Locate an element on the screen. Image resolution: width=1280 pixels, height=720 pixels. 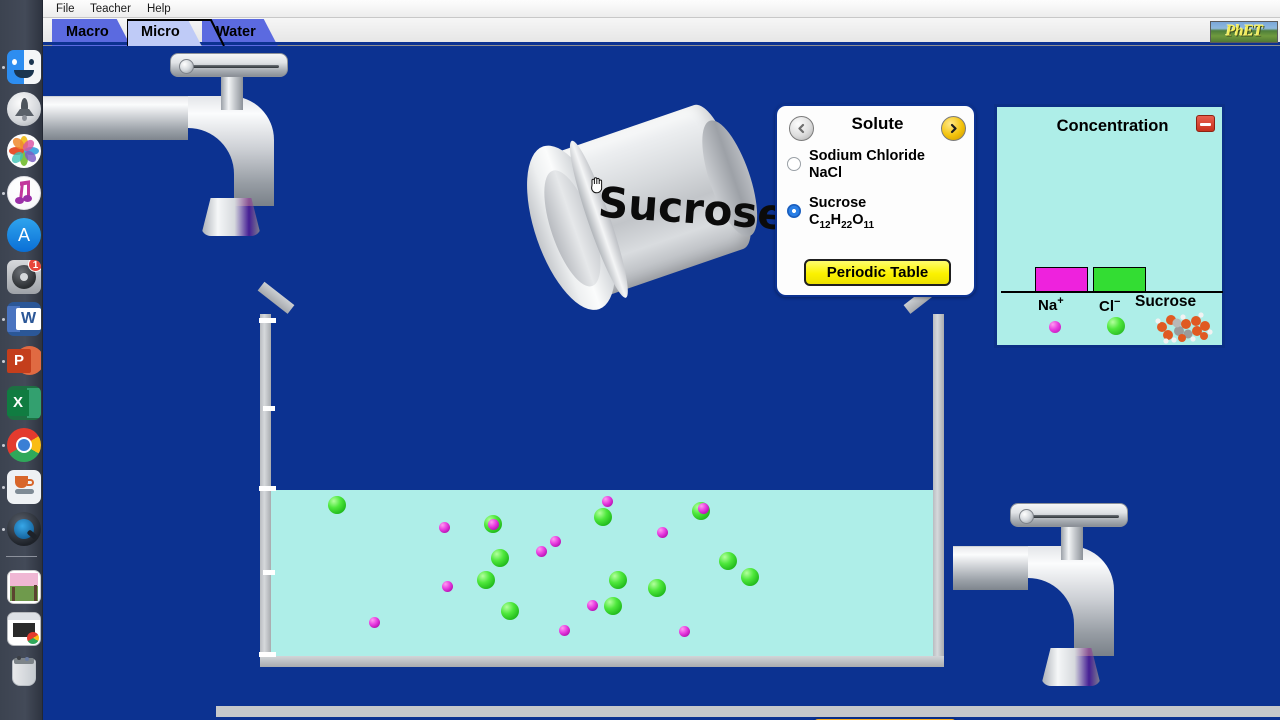
chevron-right-icon is located at coordinates (953, 128).